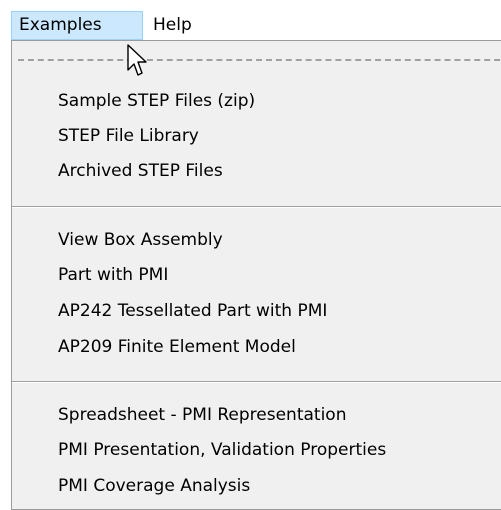  What do you see at coordinates (140, 171) in the screenshot?
I see `menu-item-archived-step-files: Archived STEP Files` at bounding box center [140, 171].